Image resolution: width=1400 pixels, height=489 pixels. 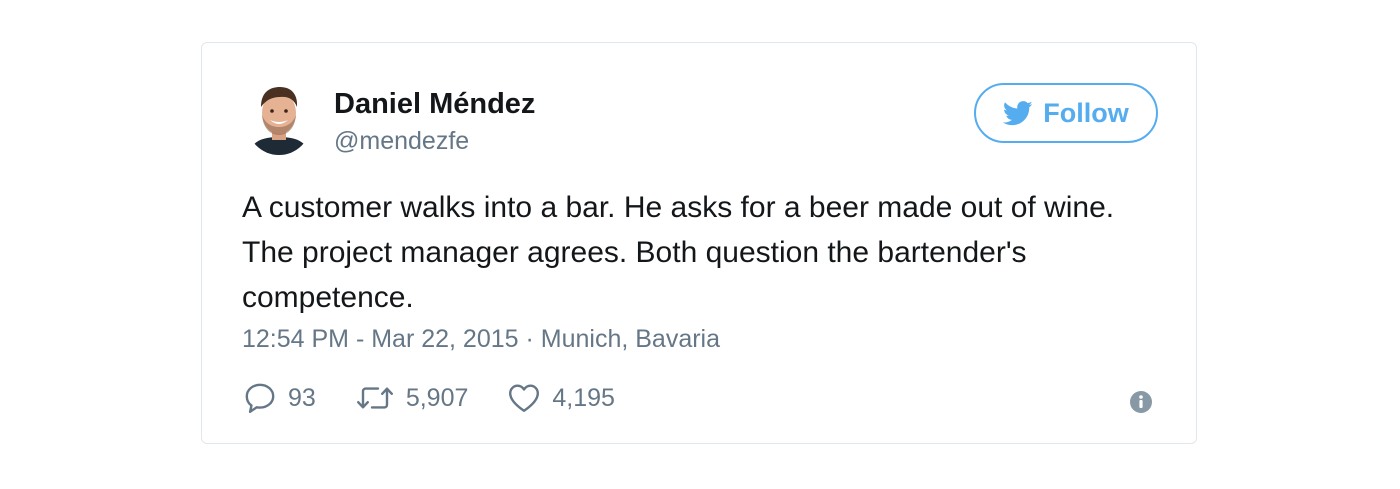 What do you see at coordinates (437, 397) in the screenshot?
I see `retweet-count: 5,907` at bounding box center [437, 397].